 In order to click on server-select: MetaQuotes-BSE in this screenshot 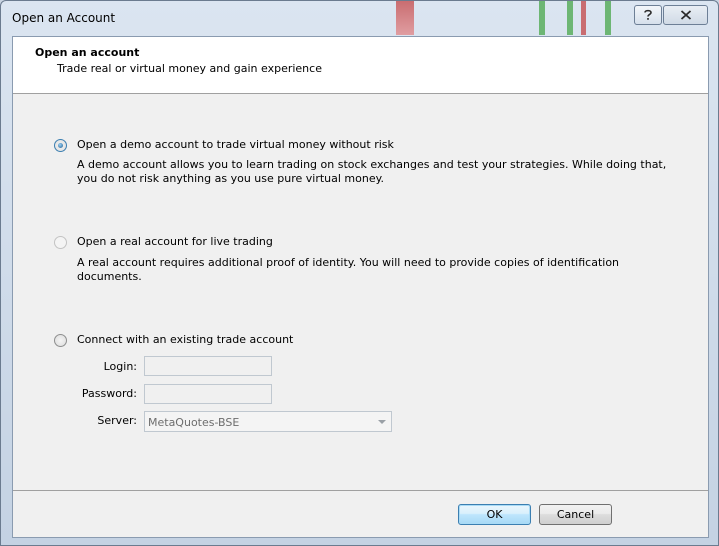, I will do `click(268, 421)`.